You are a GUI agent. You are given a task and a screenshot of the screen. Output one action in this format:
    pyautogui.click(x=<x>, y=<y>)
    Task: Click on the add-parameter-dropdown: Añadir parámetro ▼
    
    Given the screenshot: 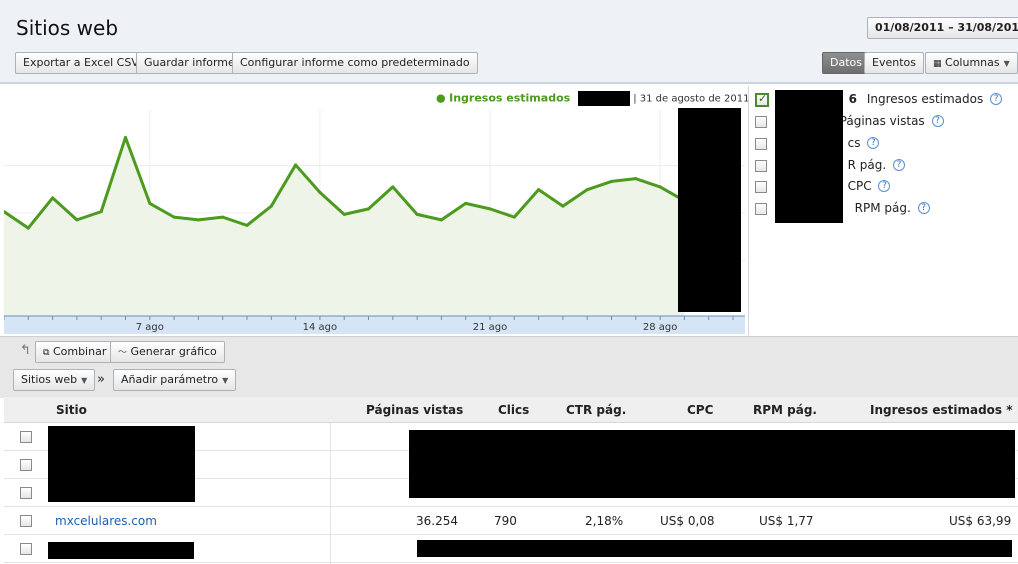 What is the action you would take?
    pyautogui.click(x=175, y=380)
    